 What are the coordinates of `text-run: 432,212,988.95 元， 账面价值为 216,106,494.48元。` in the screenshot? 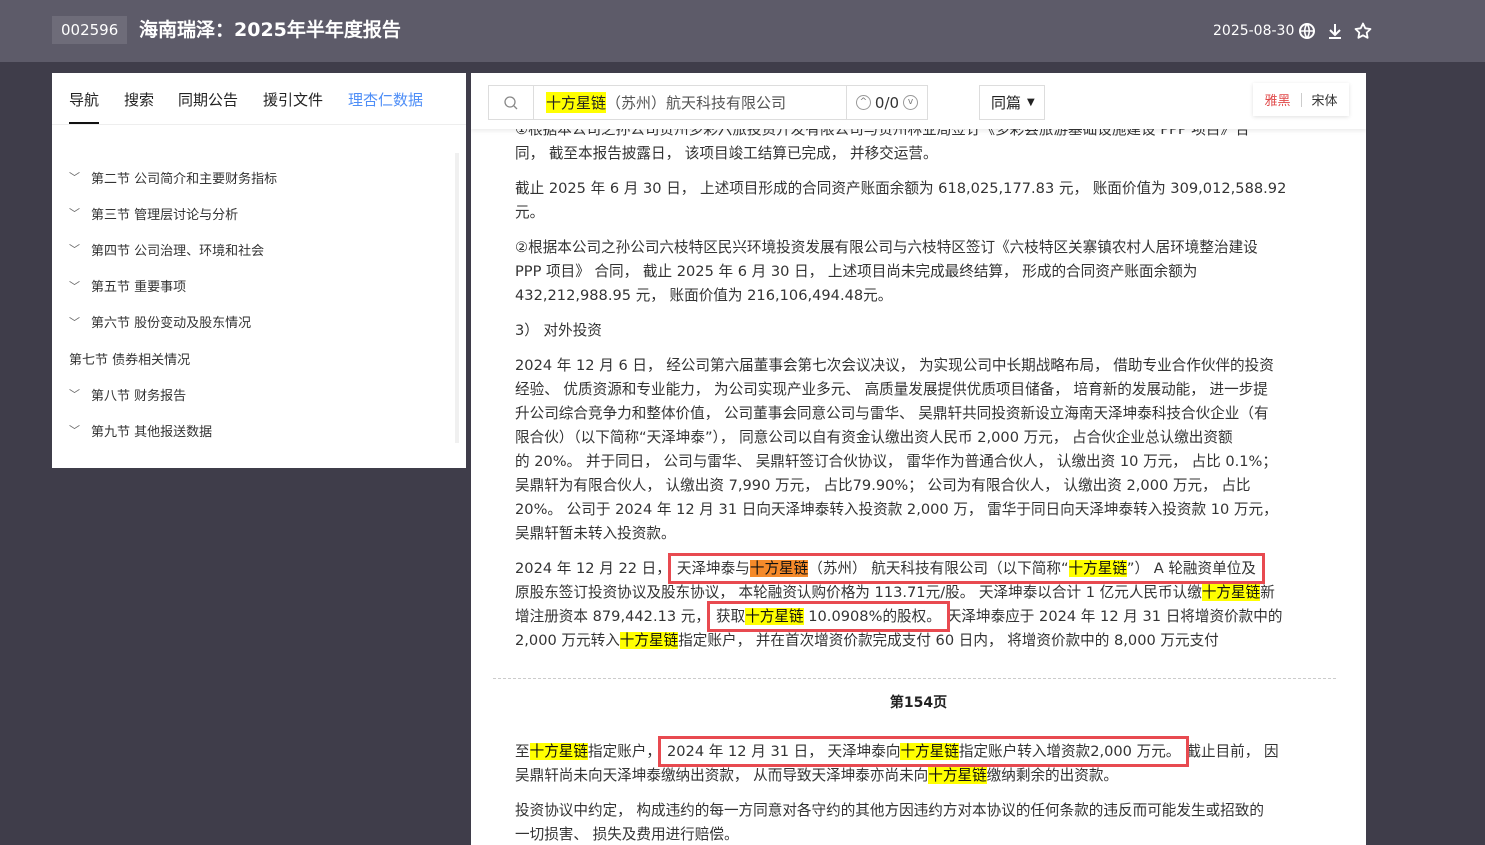 It's located at (704, 295).